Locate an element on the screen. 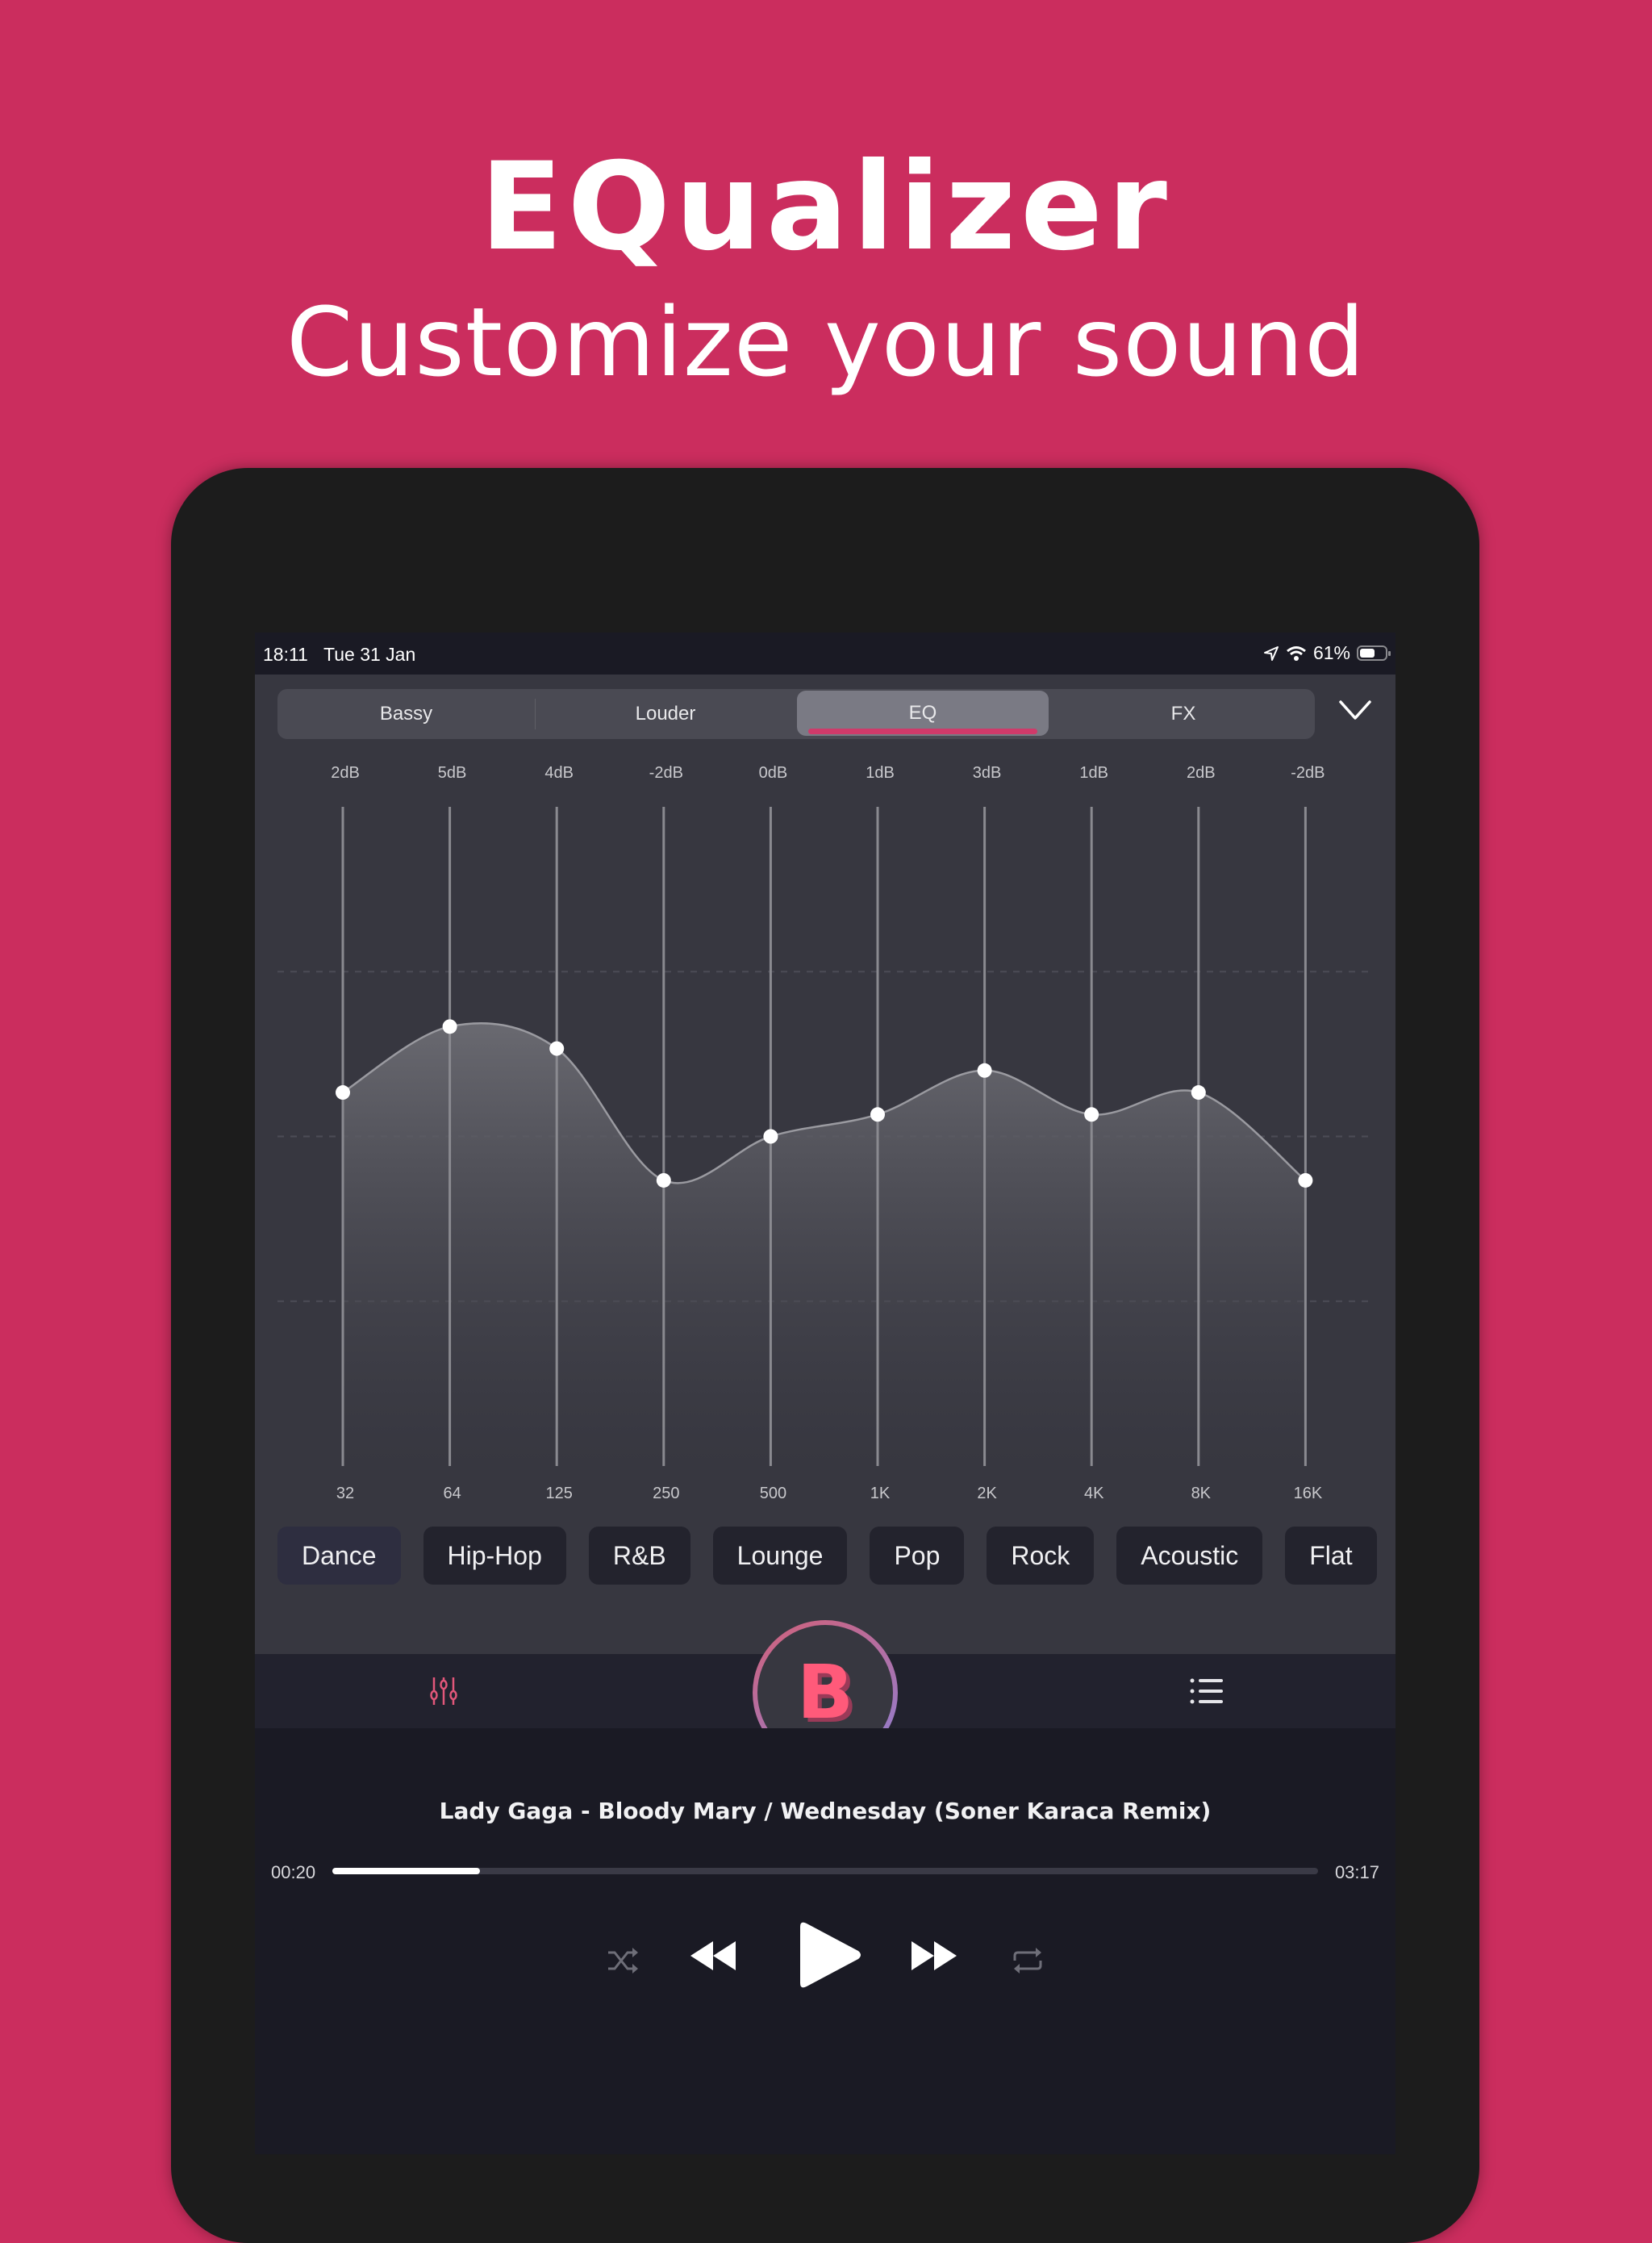  preset-chip: Lounge is located at coordinates (780, 1556).